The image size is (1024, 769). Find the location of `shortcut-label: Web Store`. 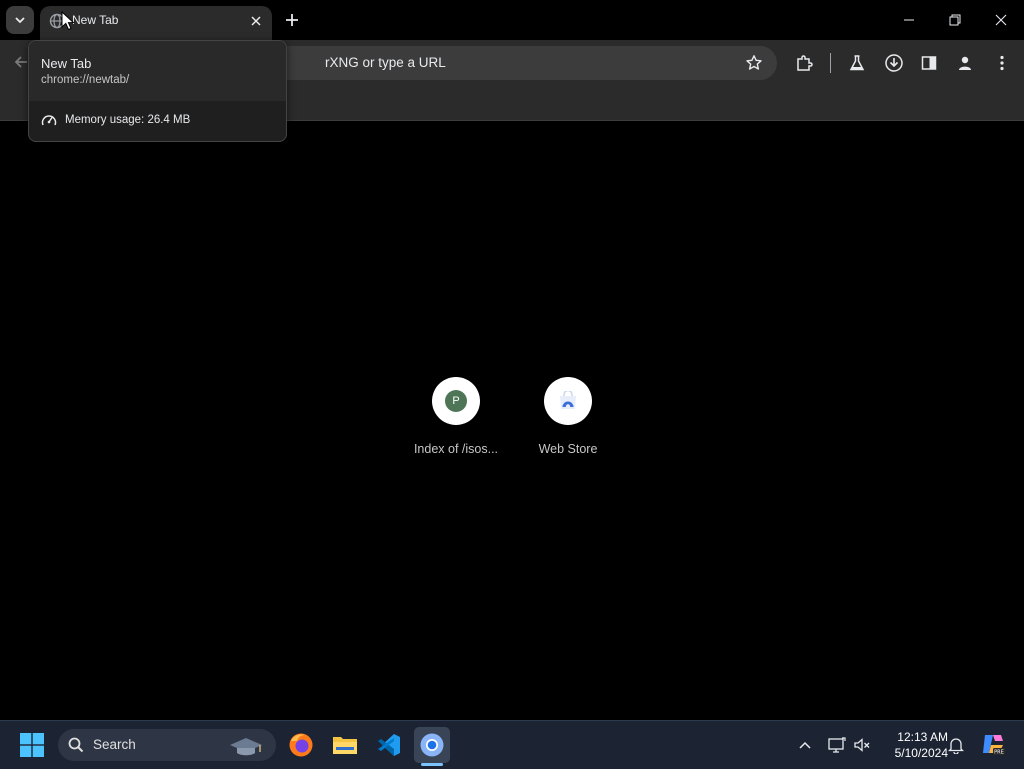

shortcut-label: Web Store is located at coordinates (568, 449).